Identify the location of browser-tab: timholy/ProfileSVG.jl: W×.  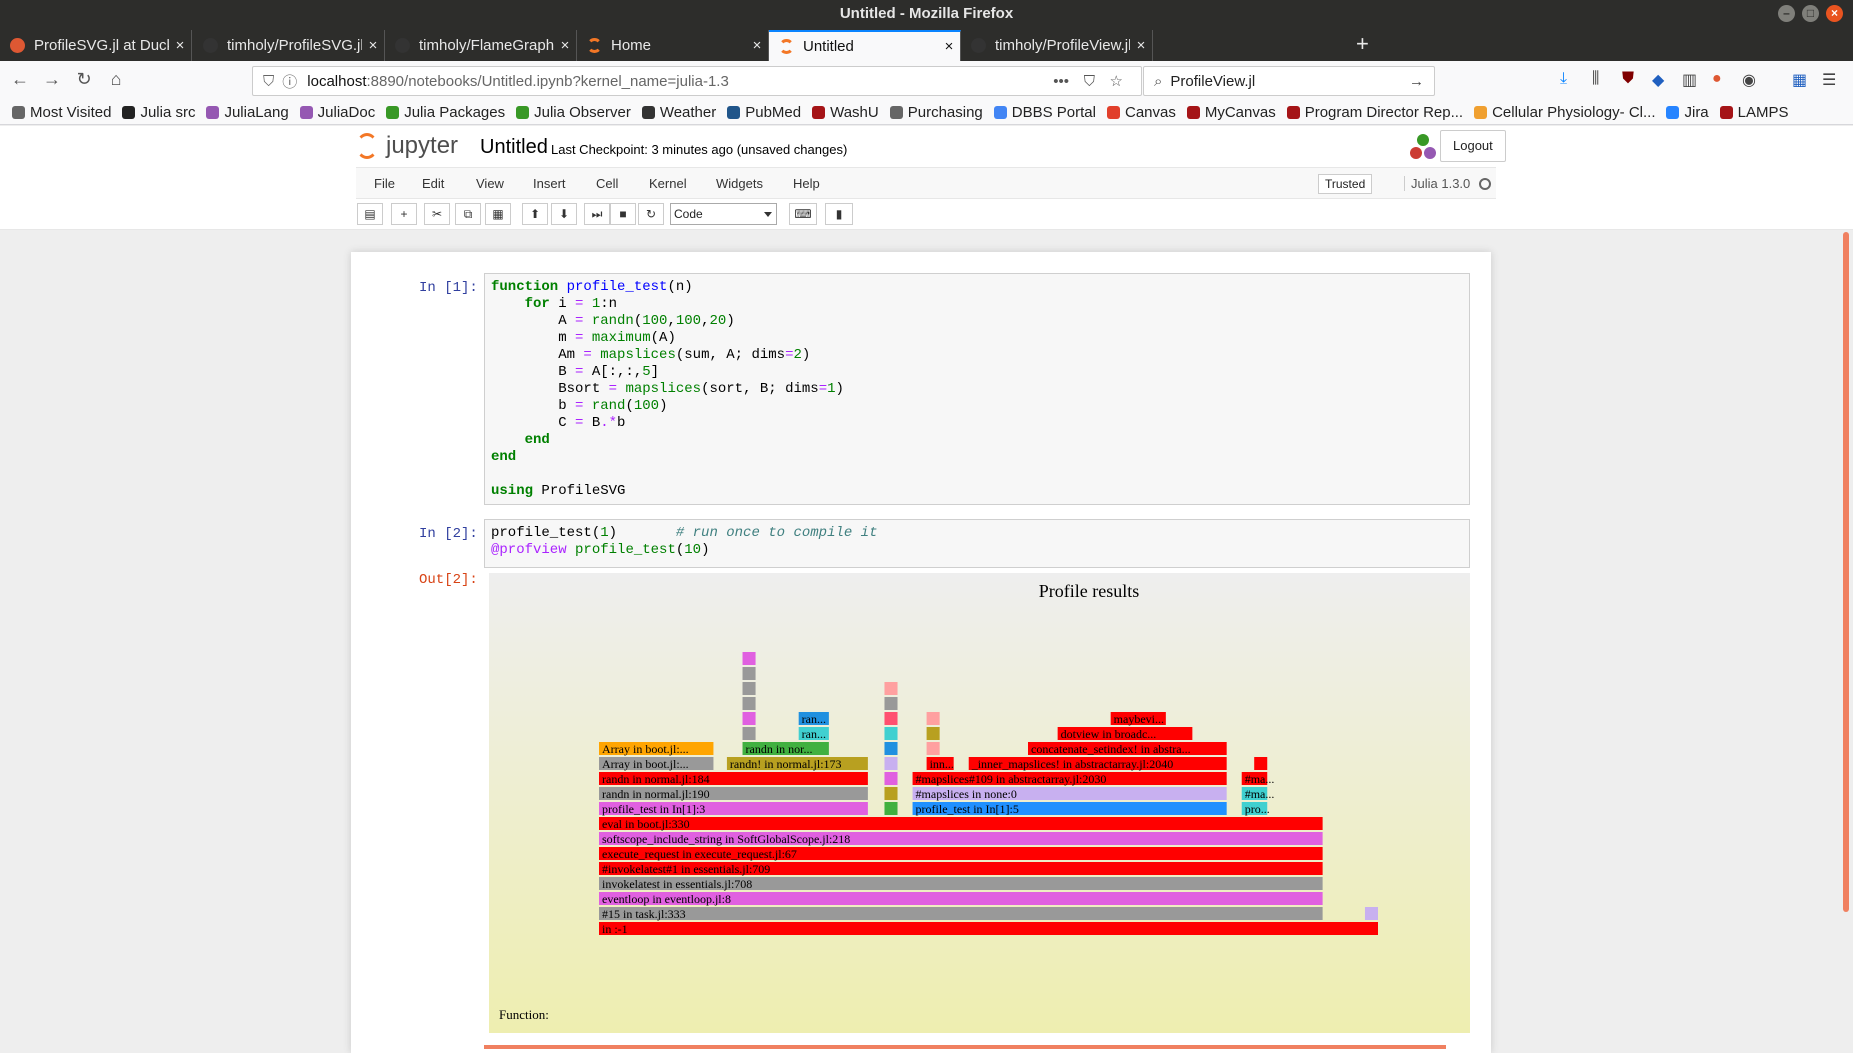
(289, 45).